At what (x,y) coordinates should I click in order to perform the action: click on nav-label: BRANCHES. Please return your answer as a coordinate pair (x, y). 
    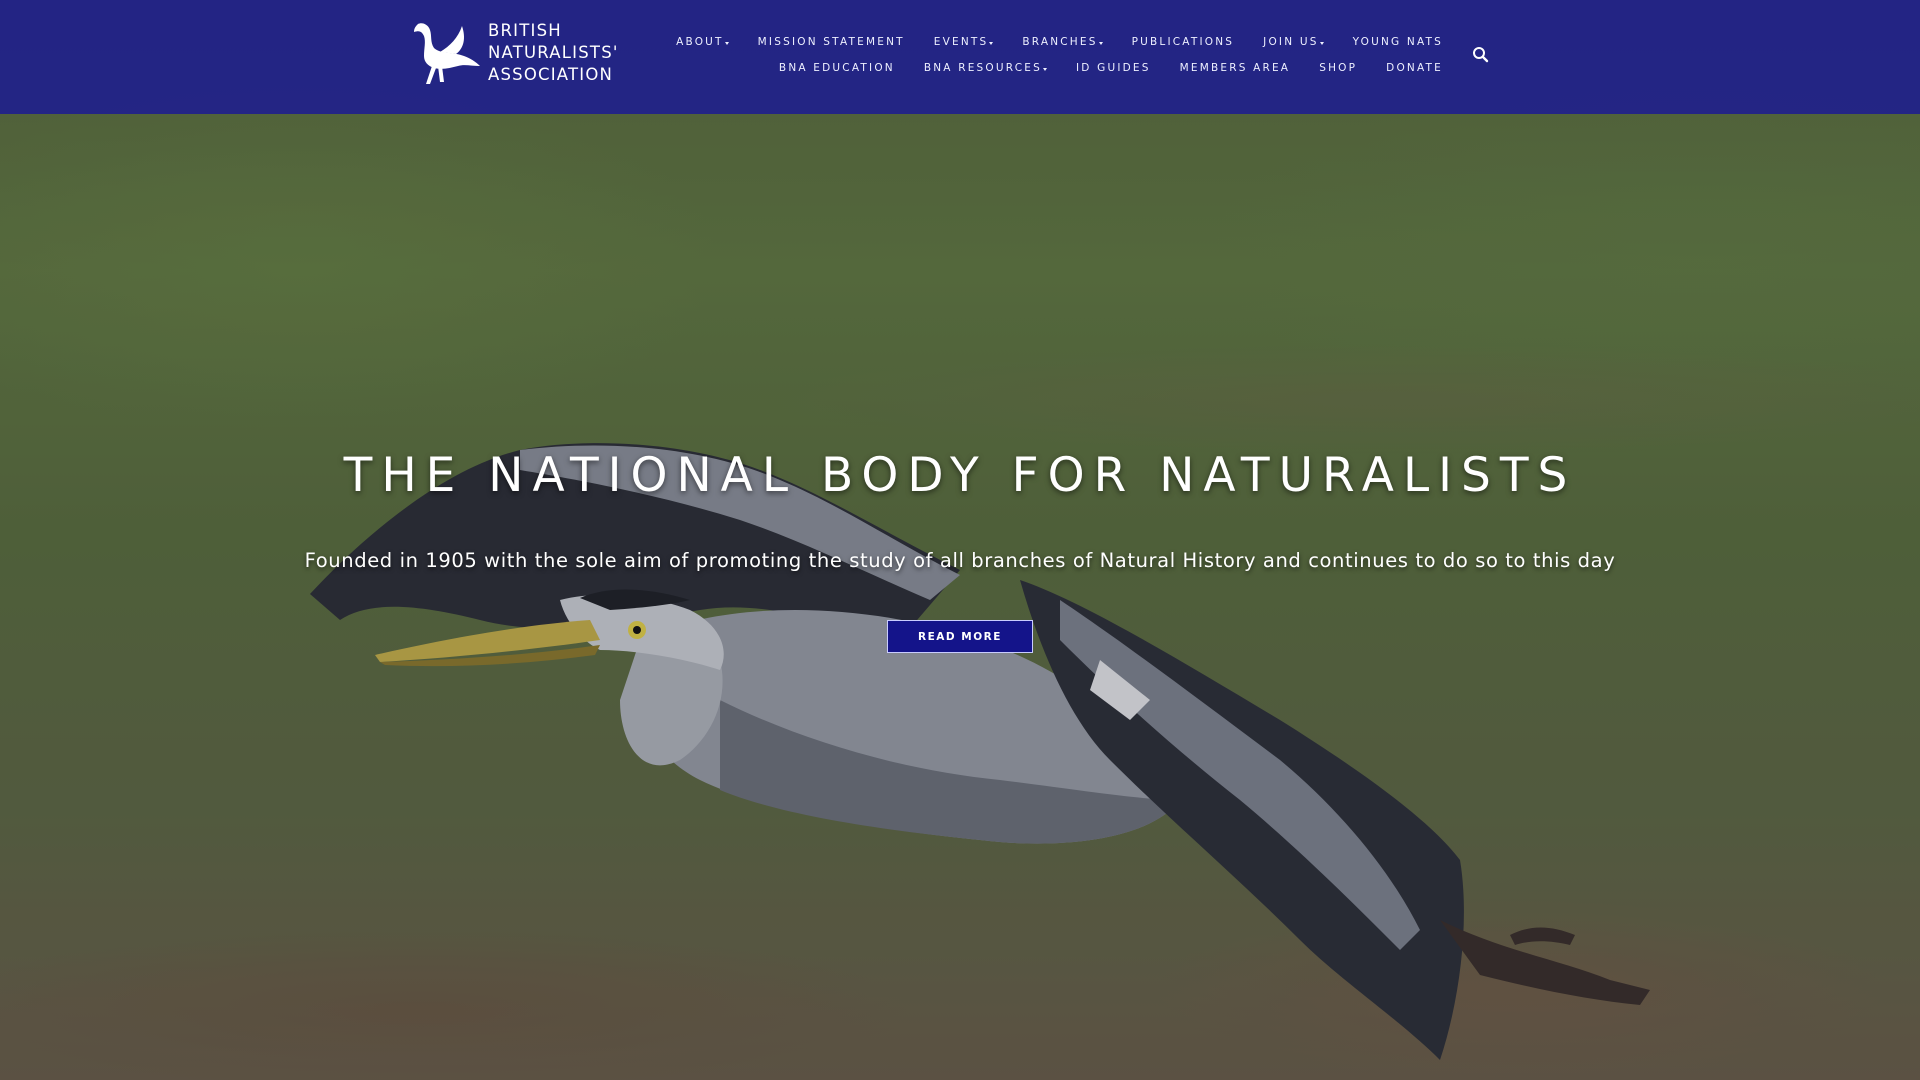
    Looking at the image, I should click on (1060, 42).